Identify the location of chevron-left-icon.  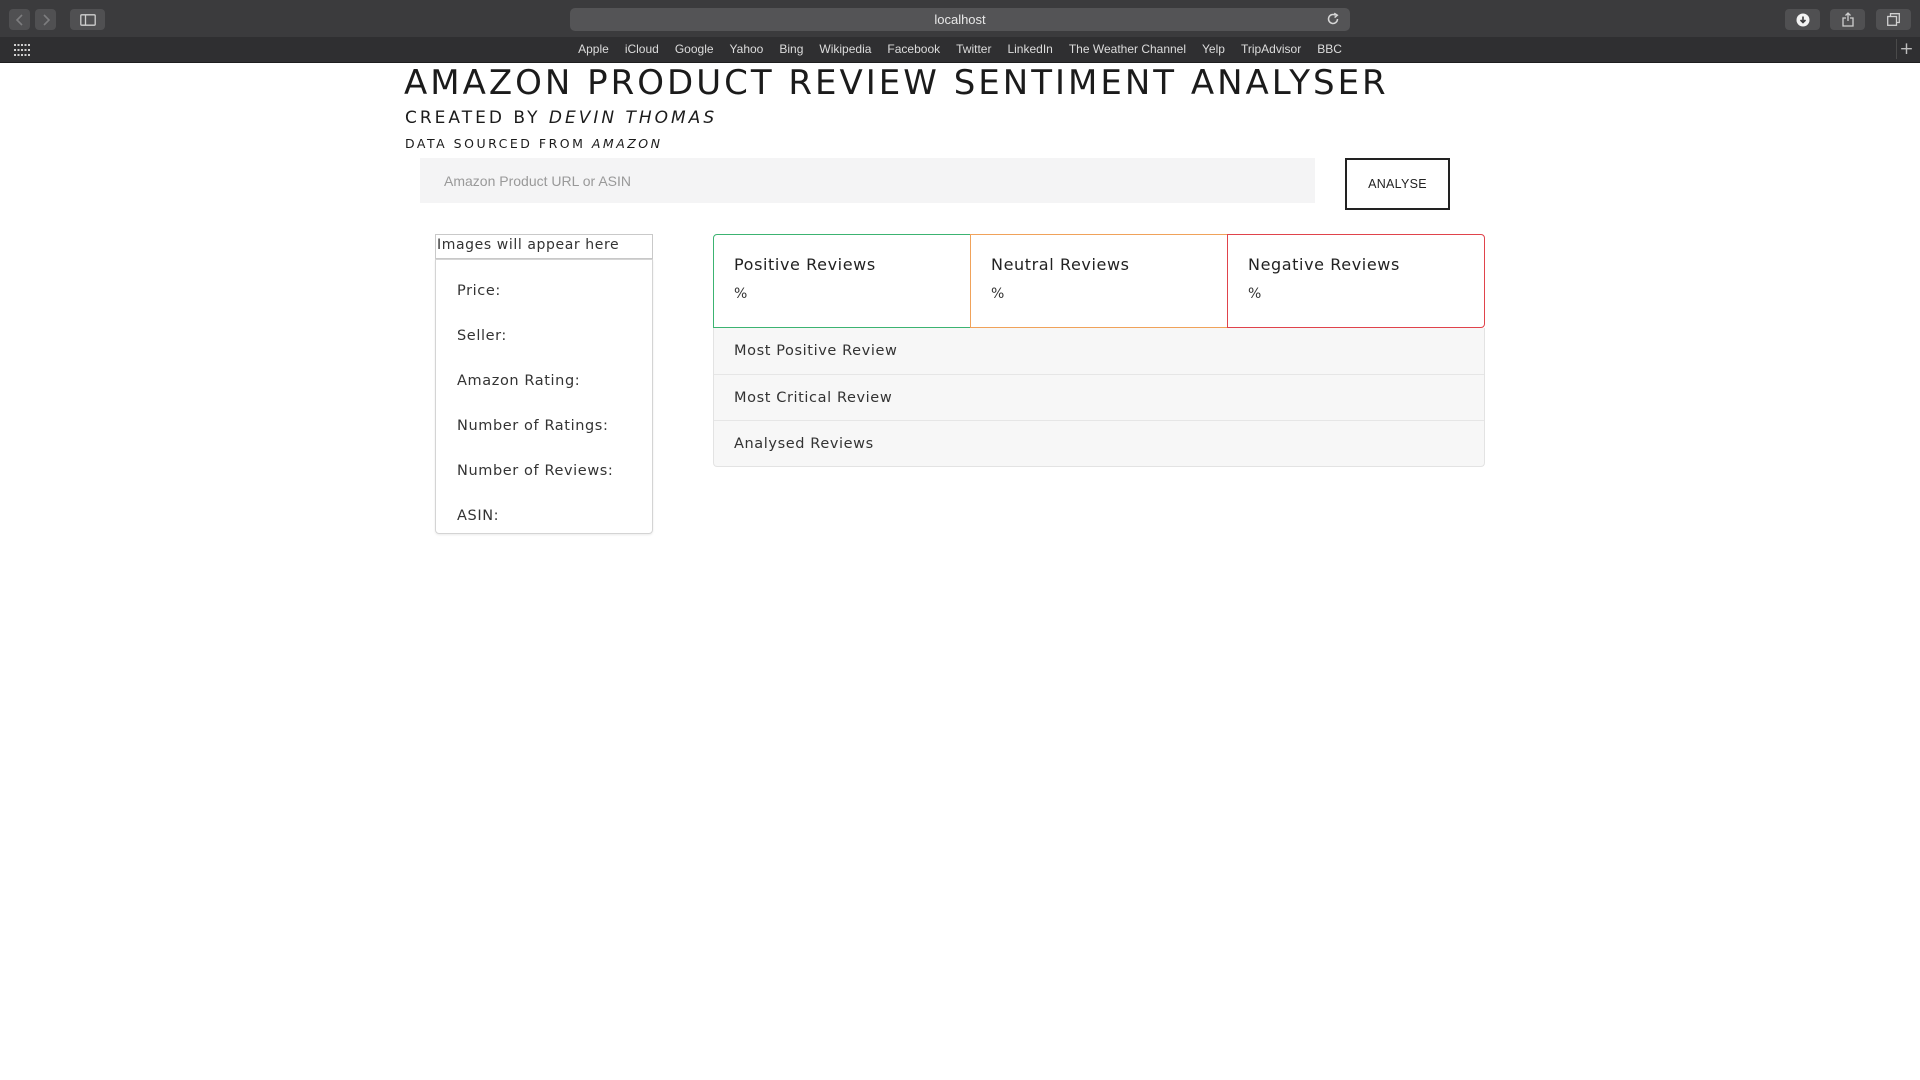
(19, 19).